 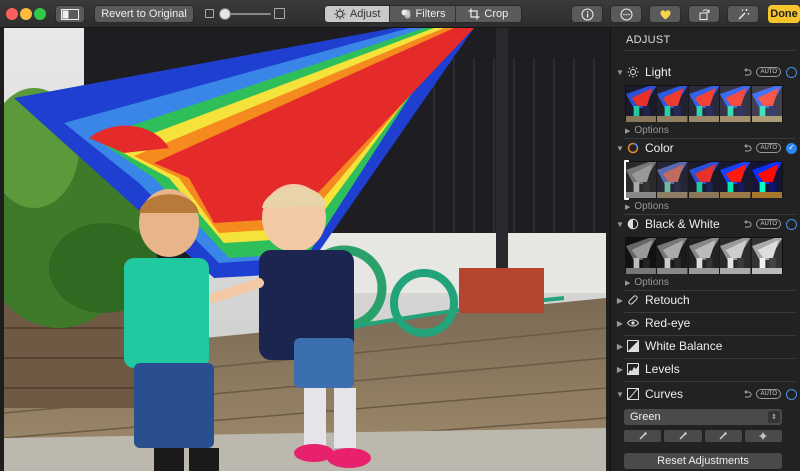 What do you see at coordinates (658, 72) in the screenshot?
I see `section-light-label: Light` at bounding box center [658, 72].